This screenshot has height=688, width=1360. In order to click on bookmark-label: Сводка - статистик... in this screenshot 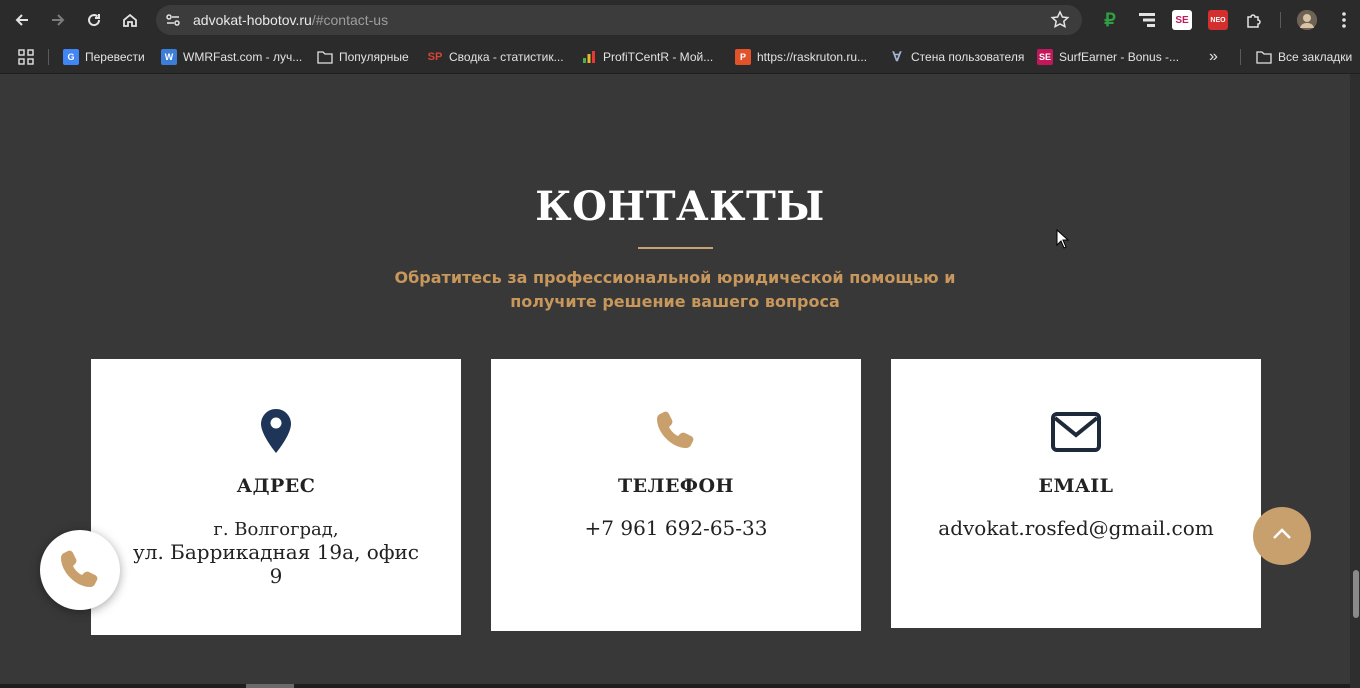, I will do `click(506, 57)`.